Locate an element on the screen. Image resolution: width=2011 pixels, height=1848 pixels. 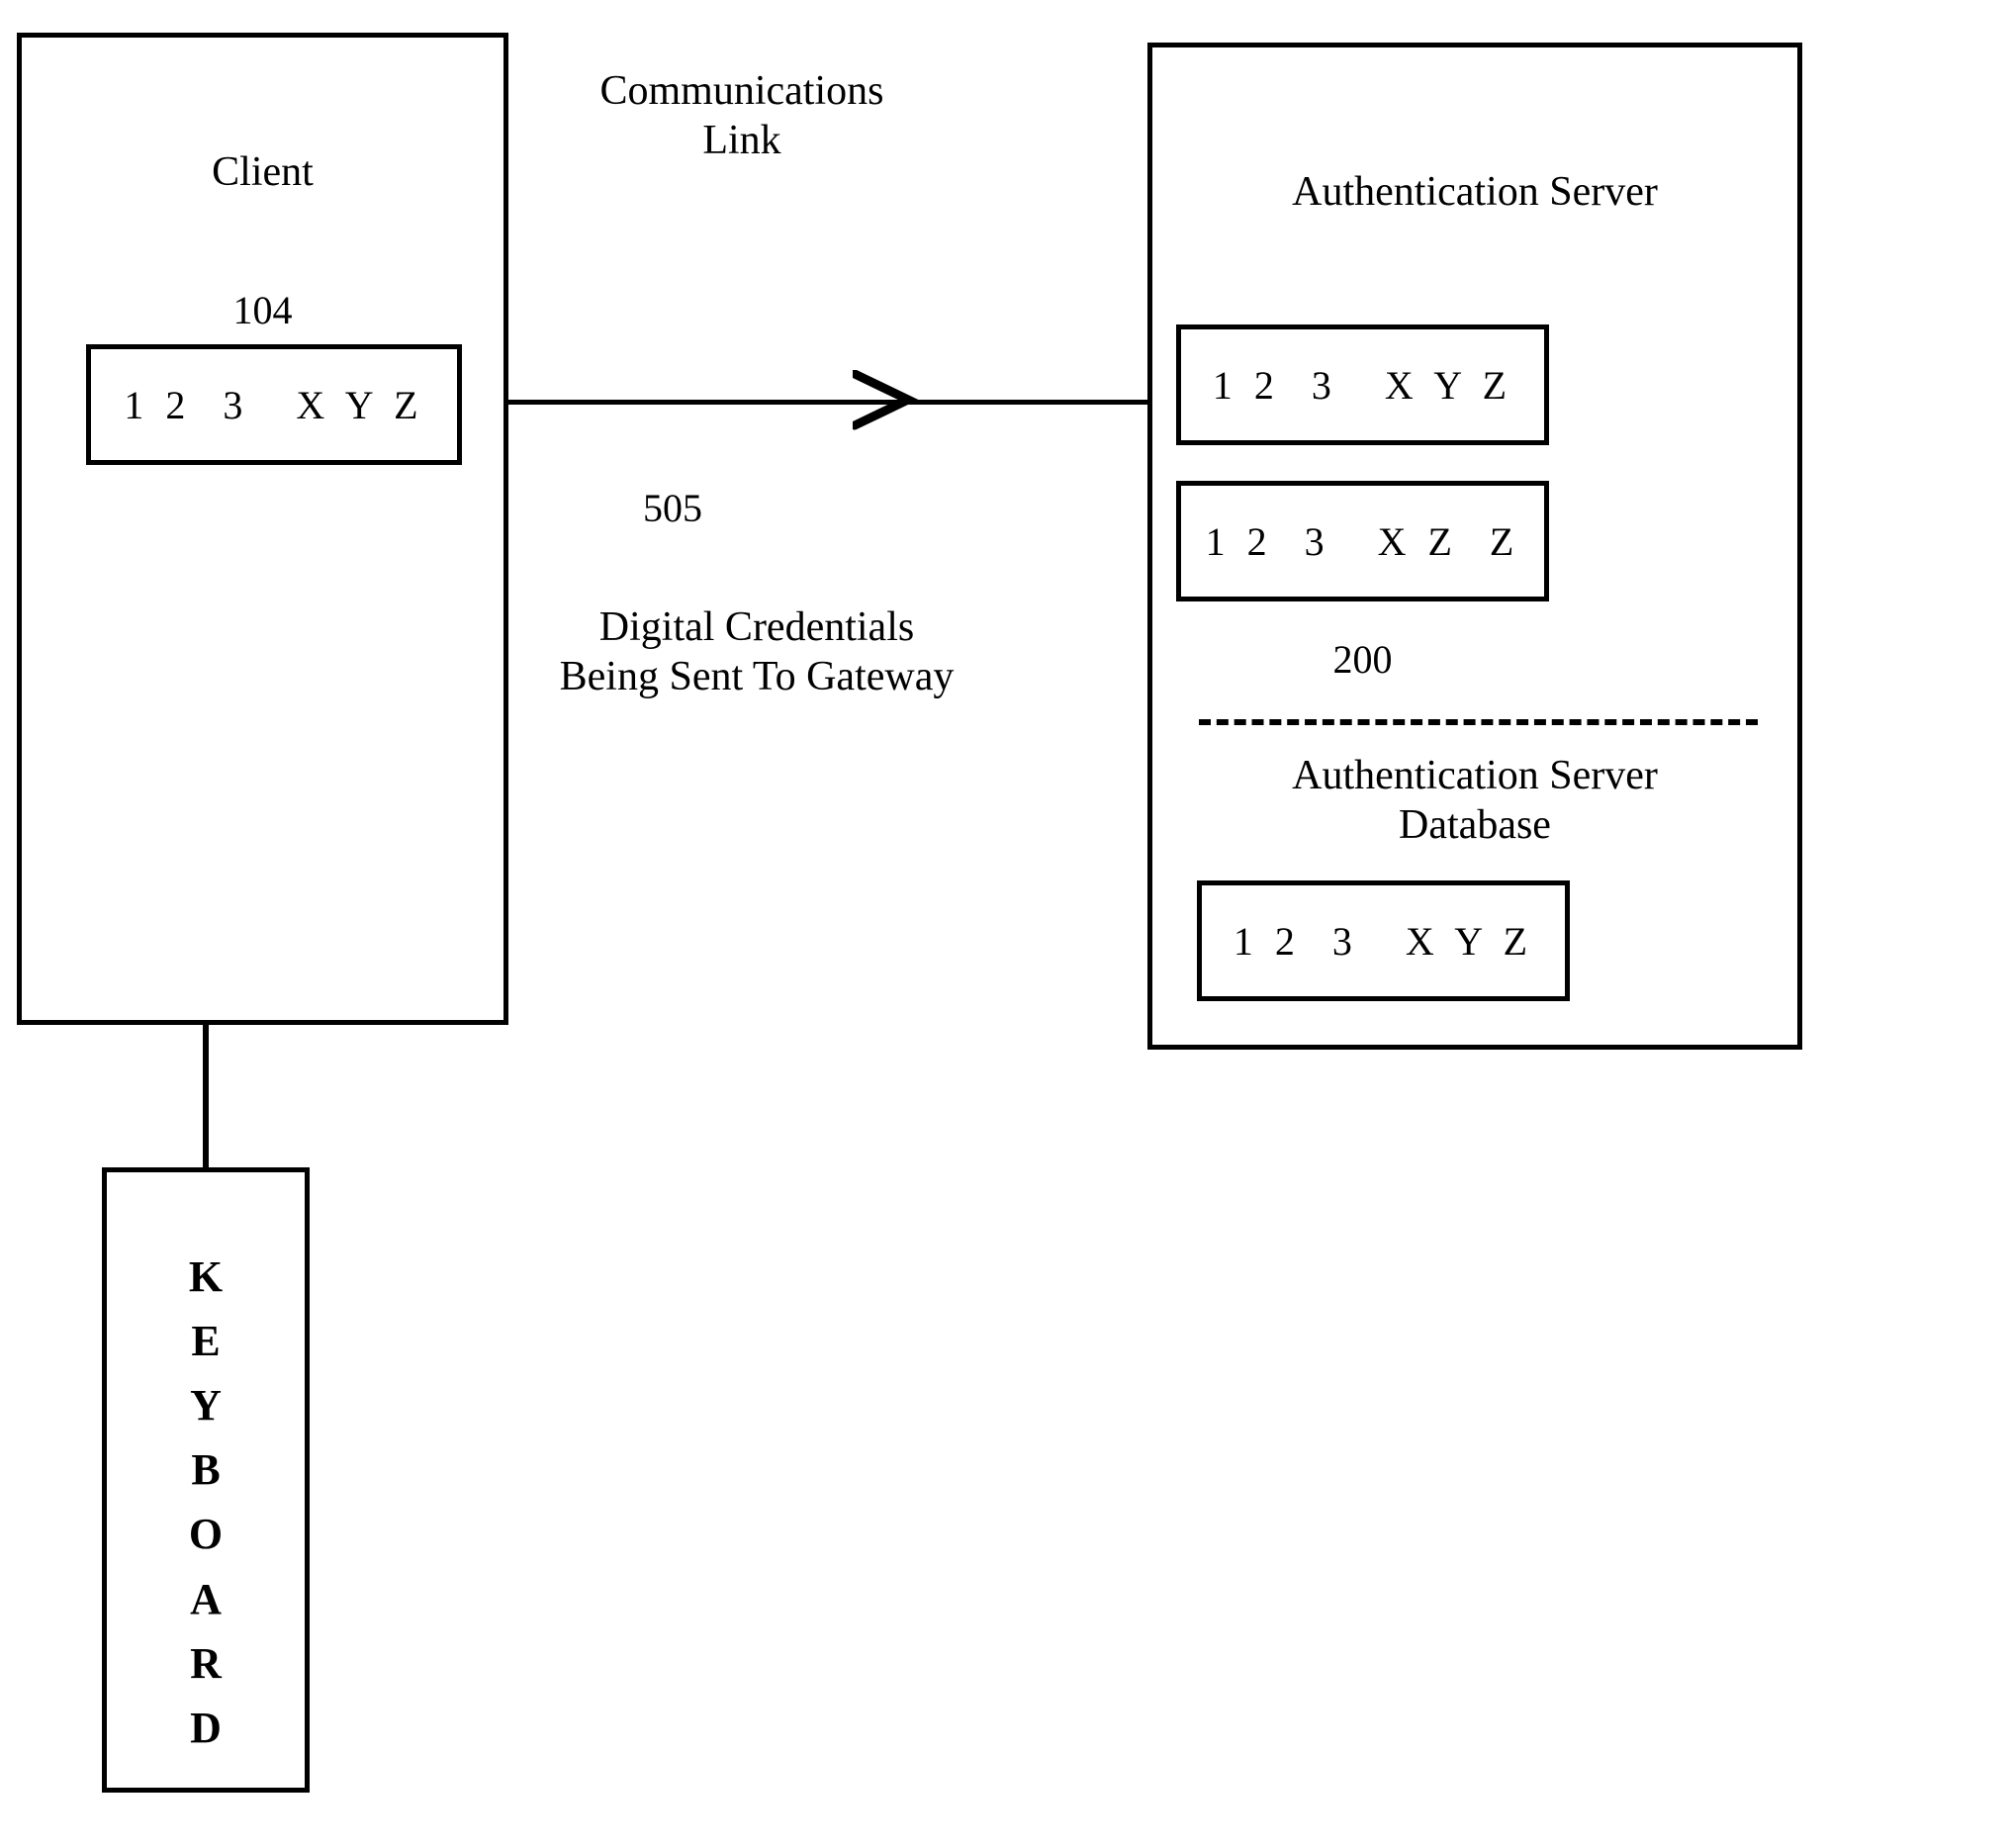
server-credential-box-received: 1 2 3 X Y Z is located at coordinates (1362, 384).